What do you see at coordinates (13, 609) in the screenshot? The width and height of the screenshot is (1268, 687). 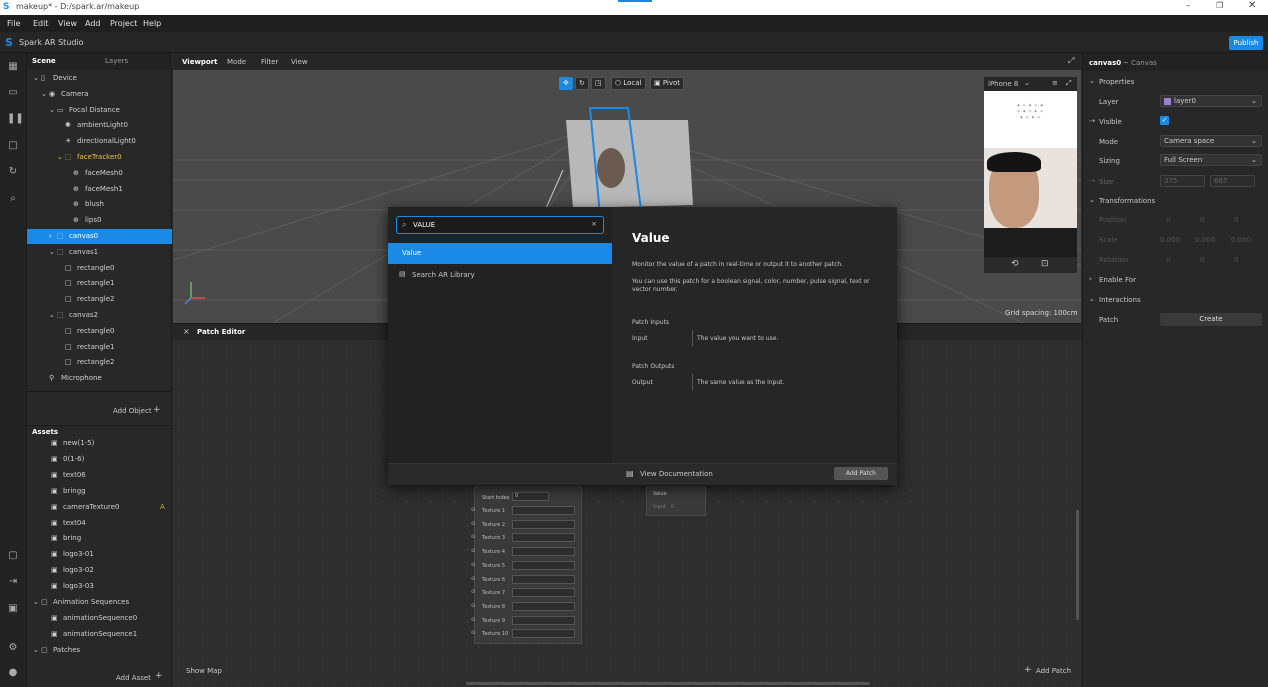 I see `export-icon: ▣` at bounding box center [13, 609].